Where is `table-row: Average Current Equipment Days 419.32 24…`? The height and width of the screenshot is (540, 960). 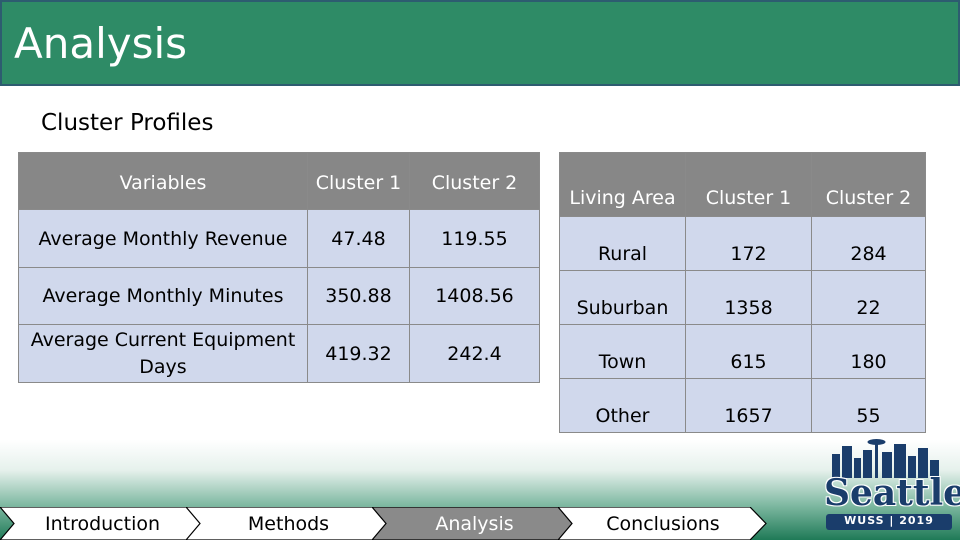 table-row: Average Current Equipment Days 419.32 24… is located at coordinates (279, 353).